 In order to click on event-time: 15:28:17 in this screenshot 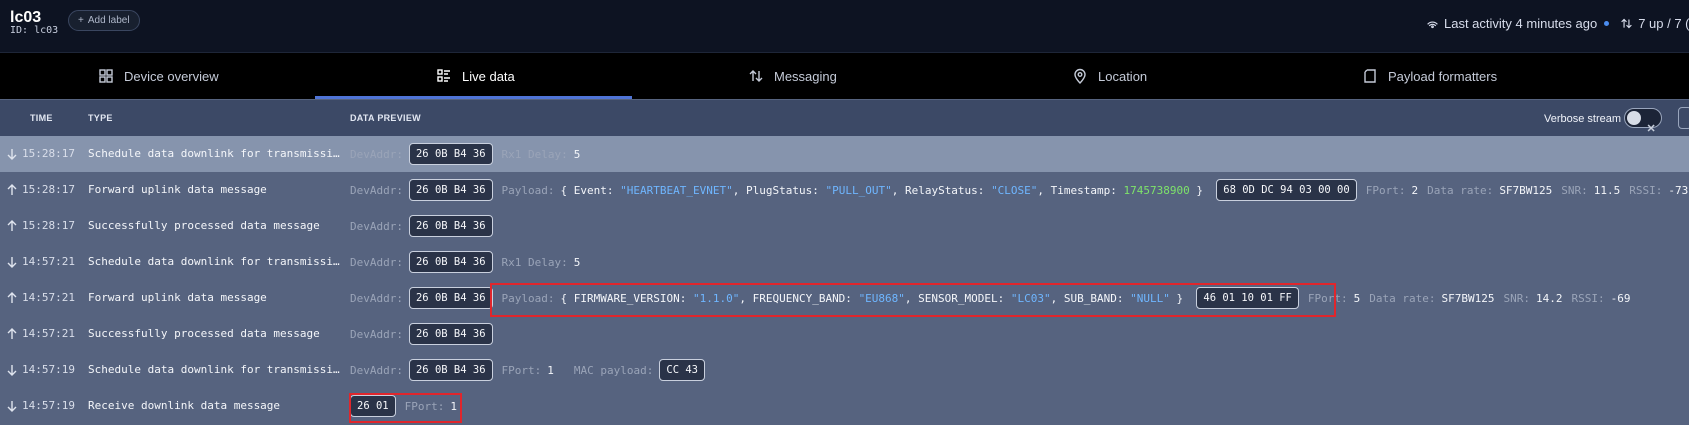, I will do `click(48, 225)`.